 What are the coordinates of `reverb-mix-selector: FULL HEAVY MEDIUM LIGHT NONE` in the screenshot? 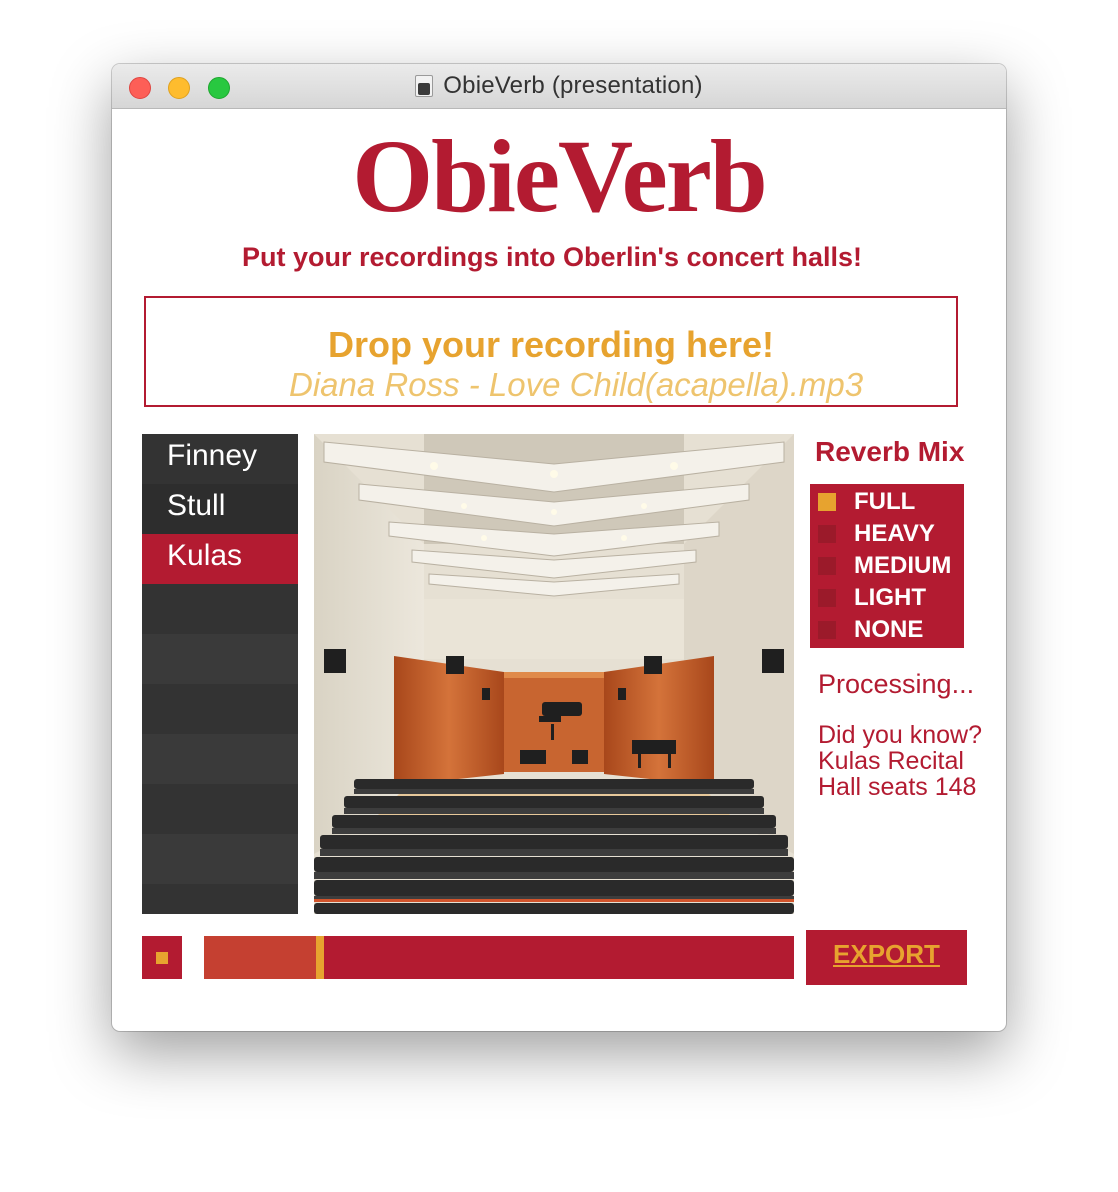 It's located at (887, 566).